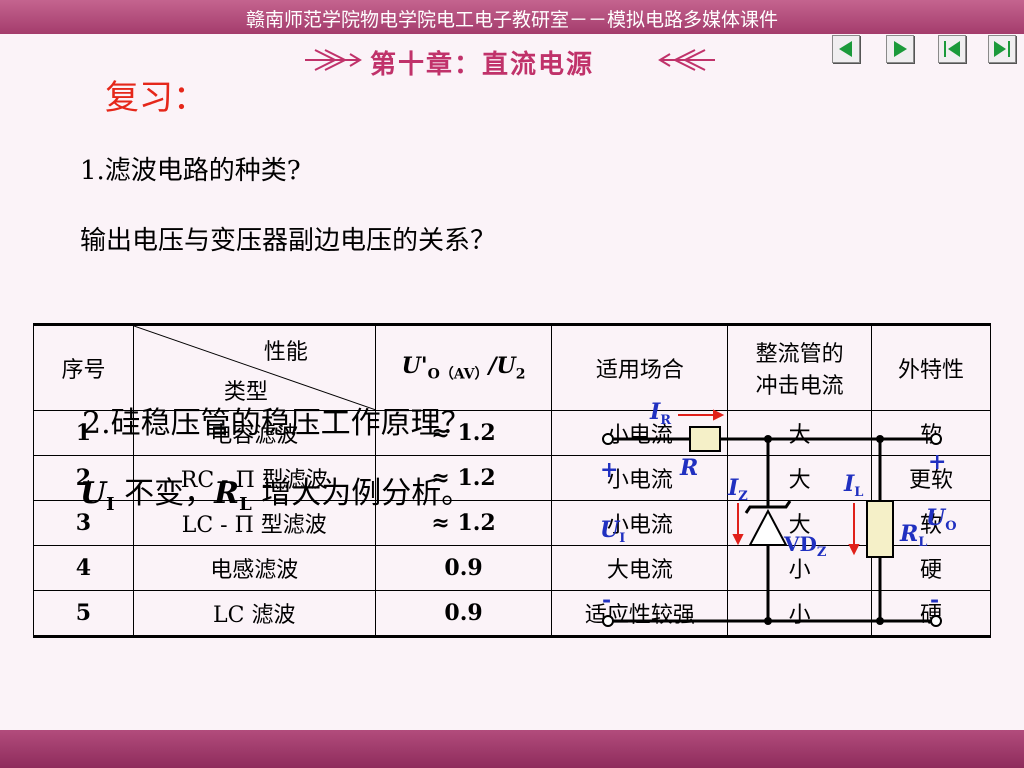 Image resolution: width=1024 pixels, height=768 pixels. Describe the element at coordinates (934, 600) in the screenshot. I see `label-minus-out: -` at that location.